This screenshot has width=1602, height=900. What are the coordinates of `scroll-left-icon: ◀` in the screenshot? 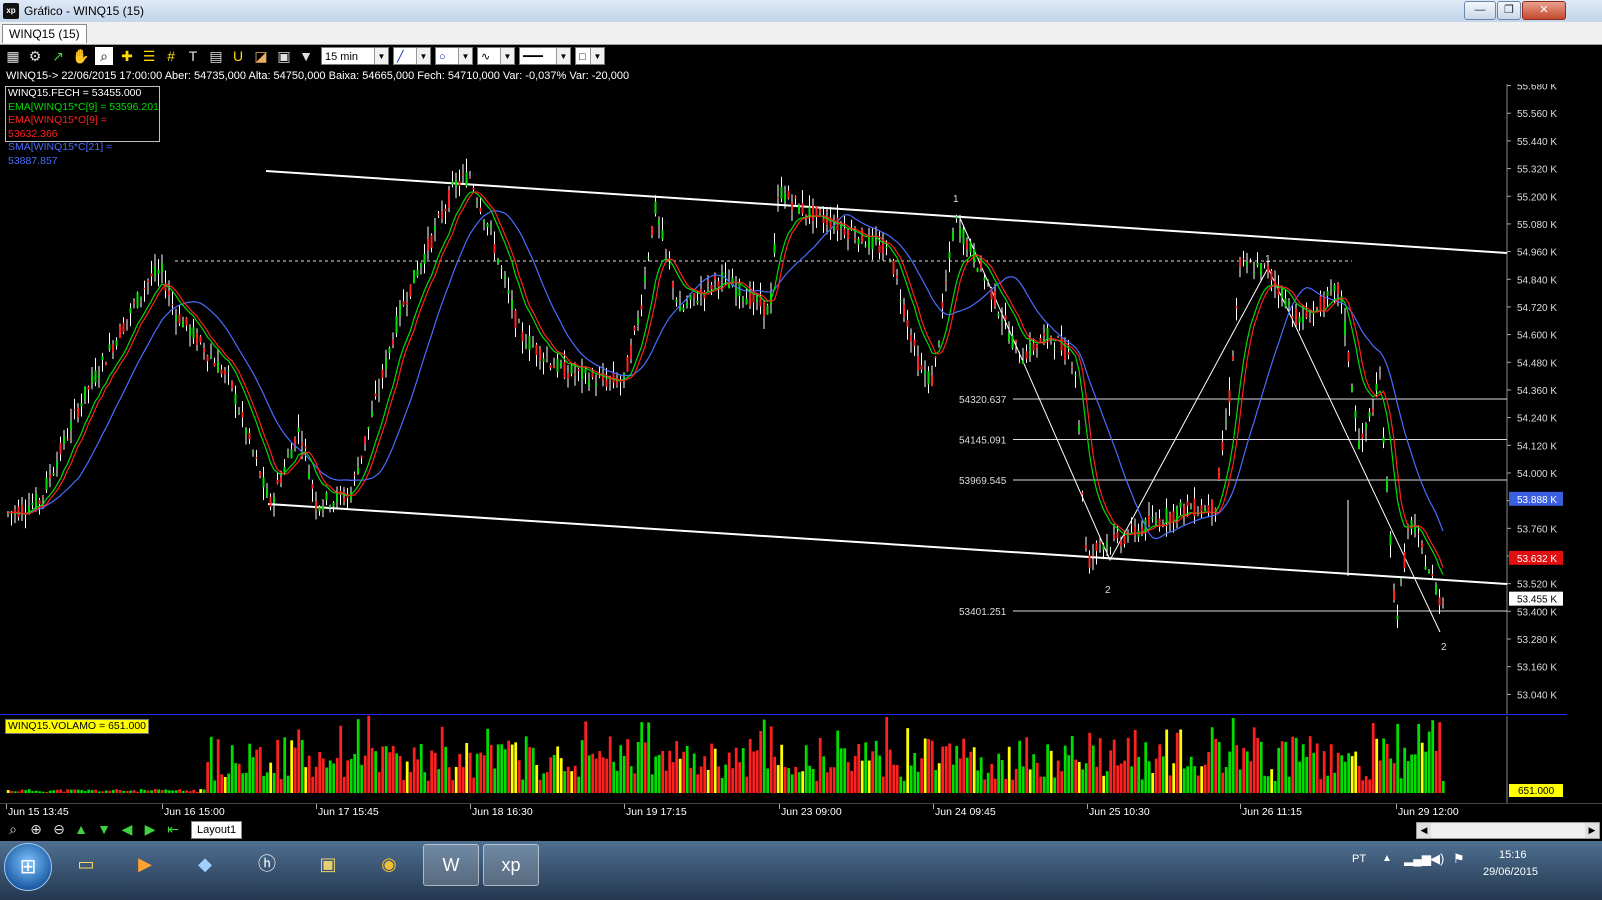 It's located at (1424, 830).